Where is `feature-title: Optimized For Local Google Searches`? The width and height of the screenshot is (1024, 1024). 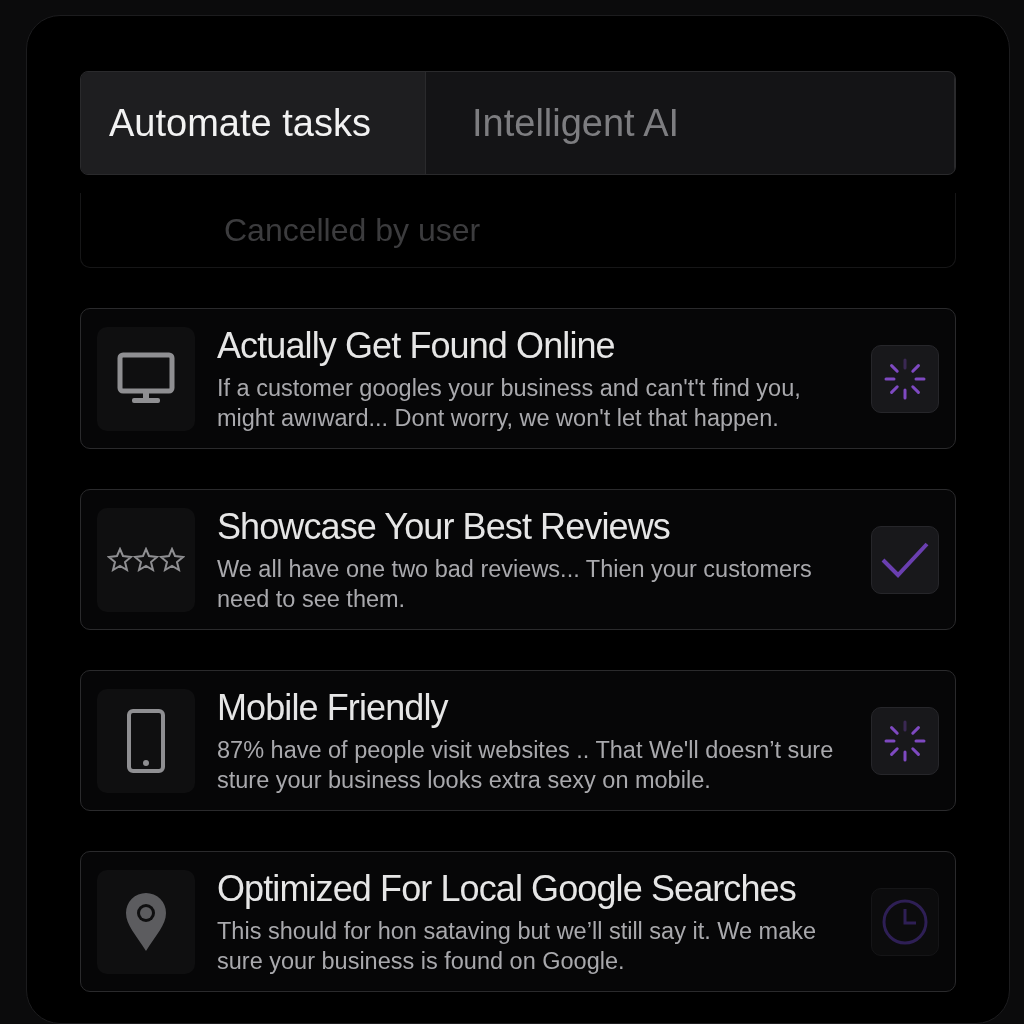 feature-title: Optimized For Local Google Searches is located at coordinates (507, 888).